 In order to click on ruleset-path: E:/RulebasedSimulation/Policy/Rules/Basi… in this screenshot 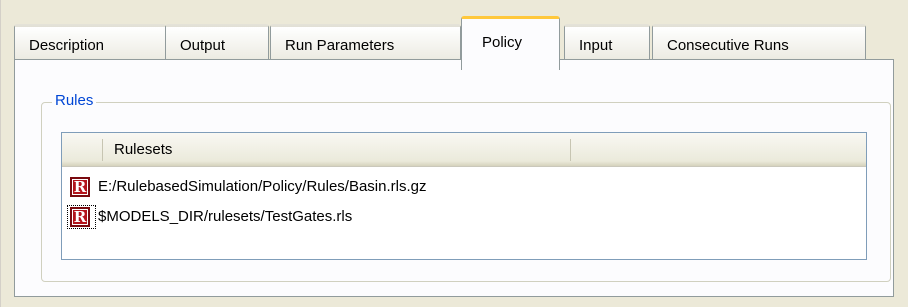, I will do `click(262, 186)`.